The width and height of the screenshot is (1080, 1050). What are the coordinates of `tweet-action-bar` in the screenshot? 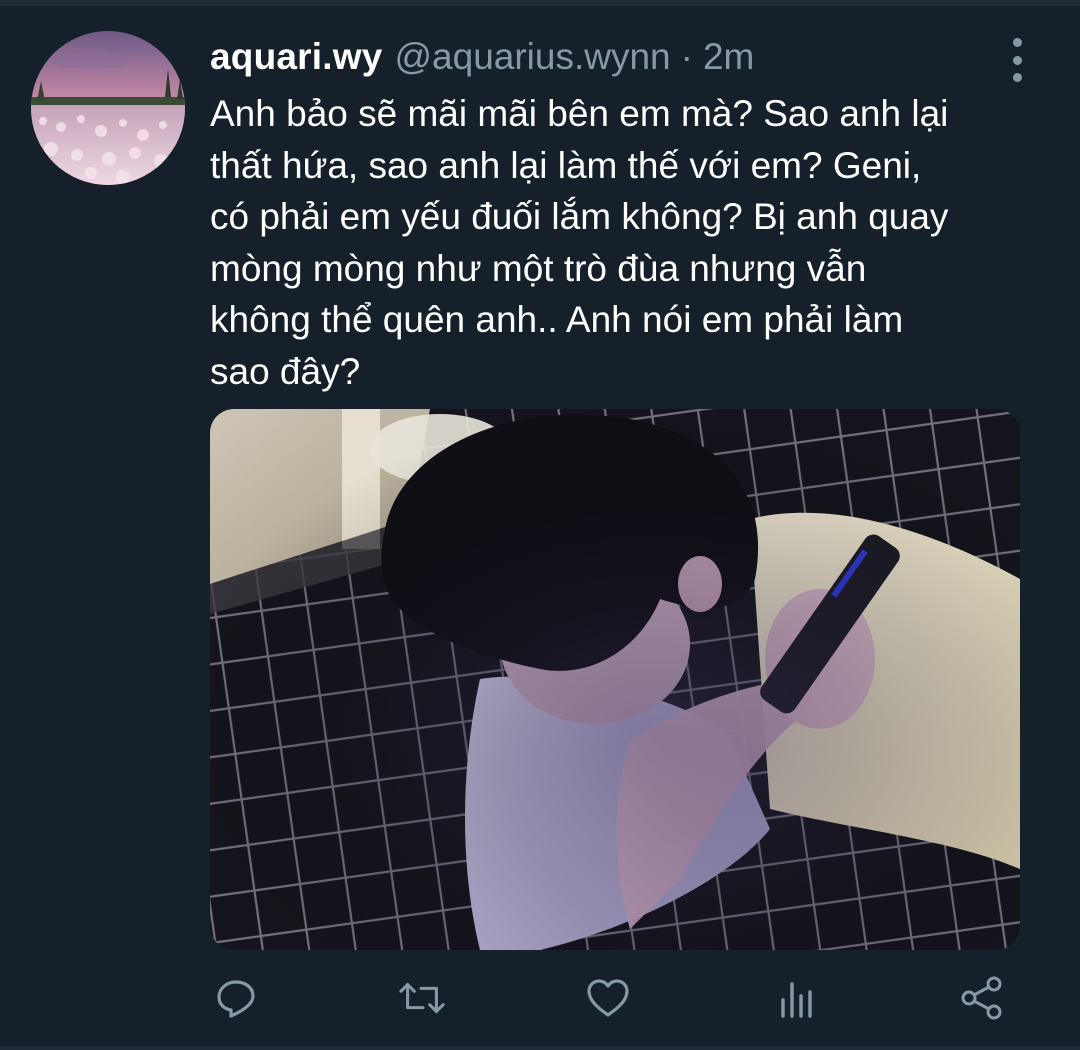 It's located at (540, 998).